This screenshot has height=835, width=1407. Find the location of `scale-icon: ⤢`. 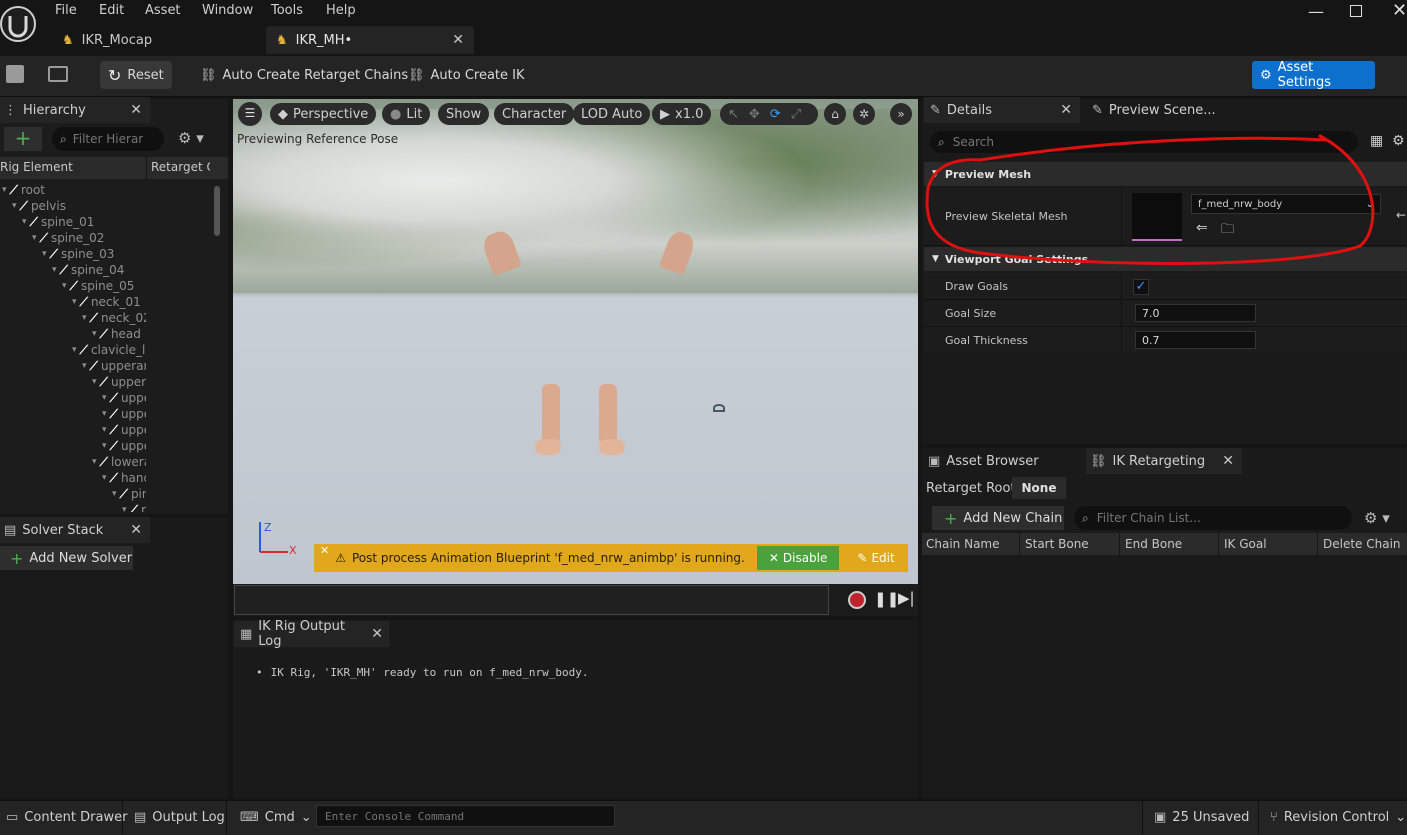

scale-icon: ⤢ is located at coordinates (796, 114).